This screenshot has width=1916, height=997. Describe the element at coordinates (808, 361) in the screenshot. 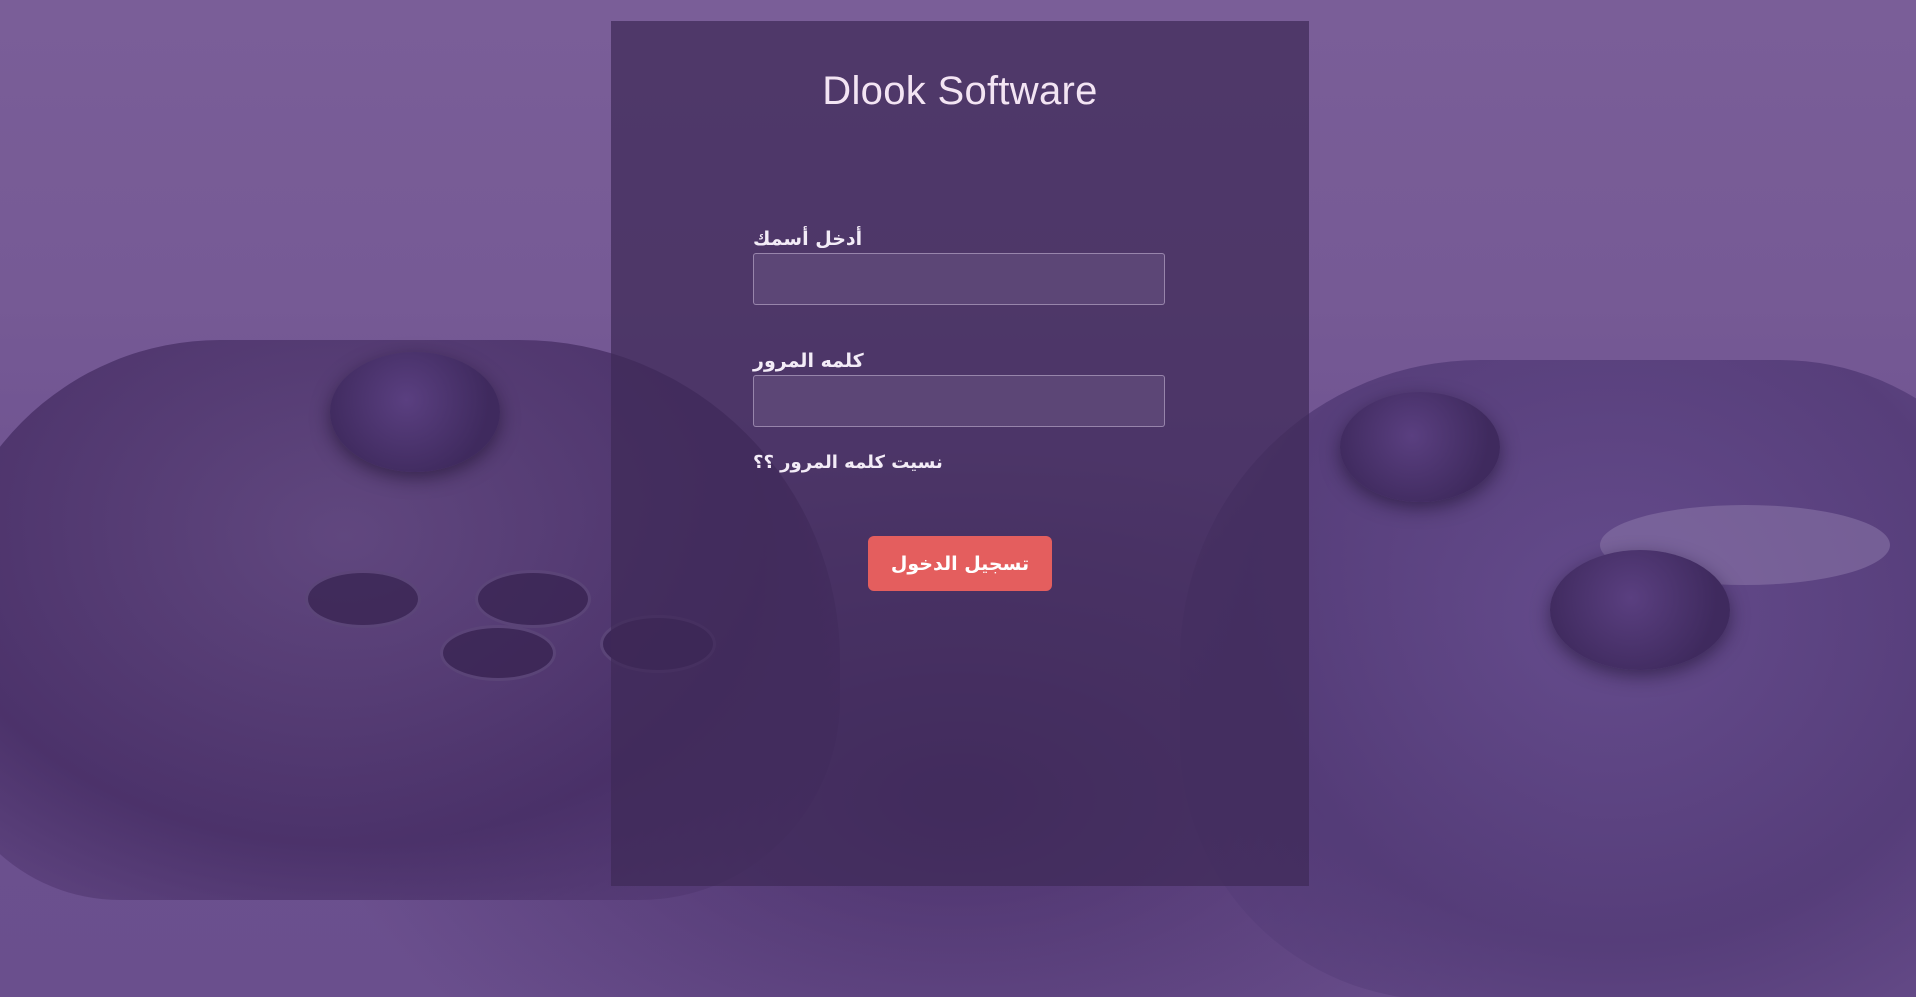

I see `password-label: كلمه المرور` at that location.